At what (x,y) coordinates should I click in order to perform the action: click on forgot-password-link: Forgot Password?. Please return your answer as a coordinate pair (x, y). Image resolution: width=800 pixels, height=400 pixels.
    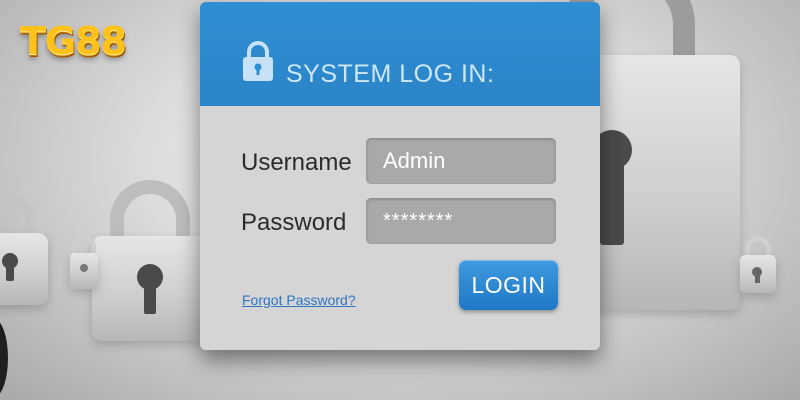
    Looking at the image, I should click on (299, 300).